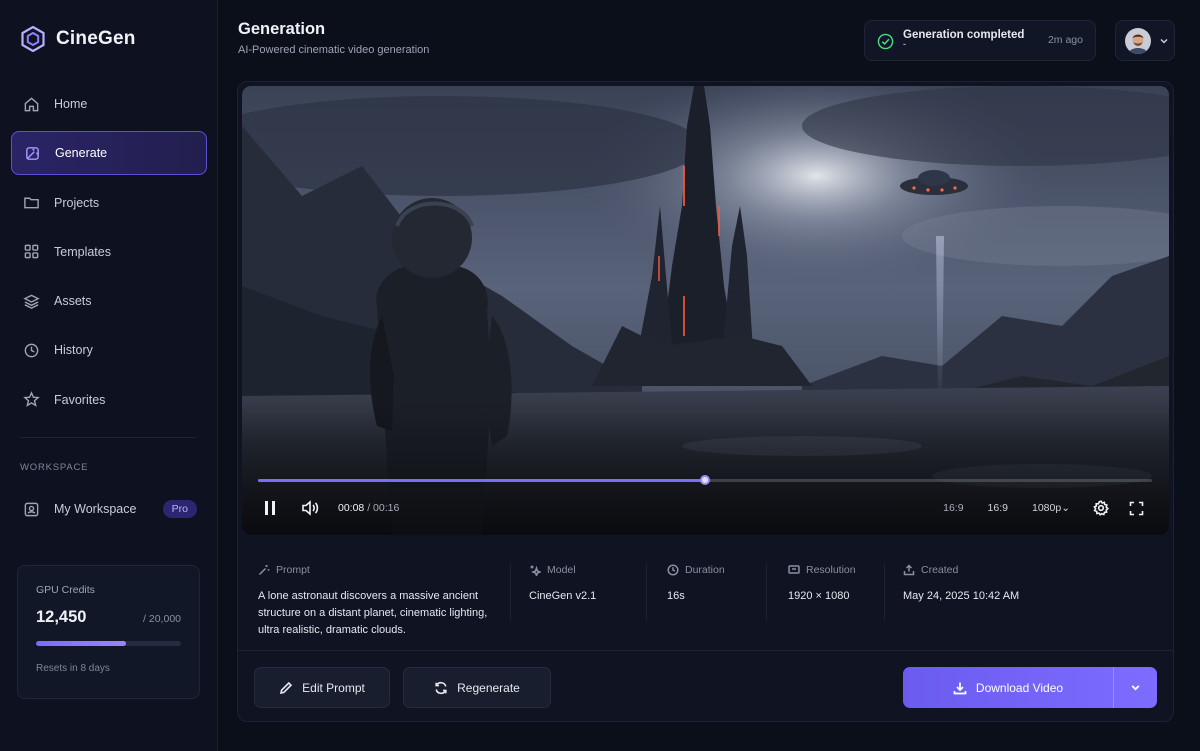 The image size is (1200, 751). Describe the element at coordinates (1046, 508) in the screenshot. I see `quality-value: 1080p` at that location.